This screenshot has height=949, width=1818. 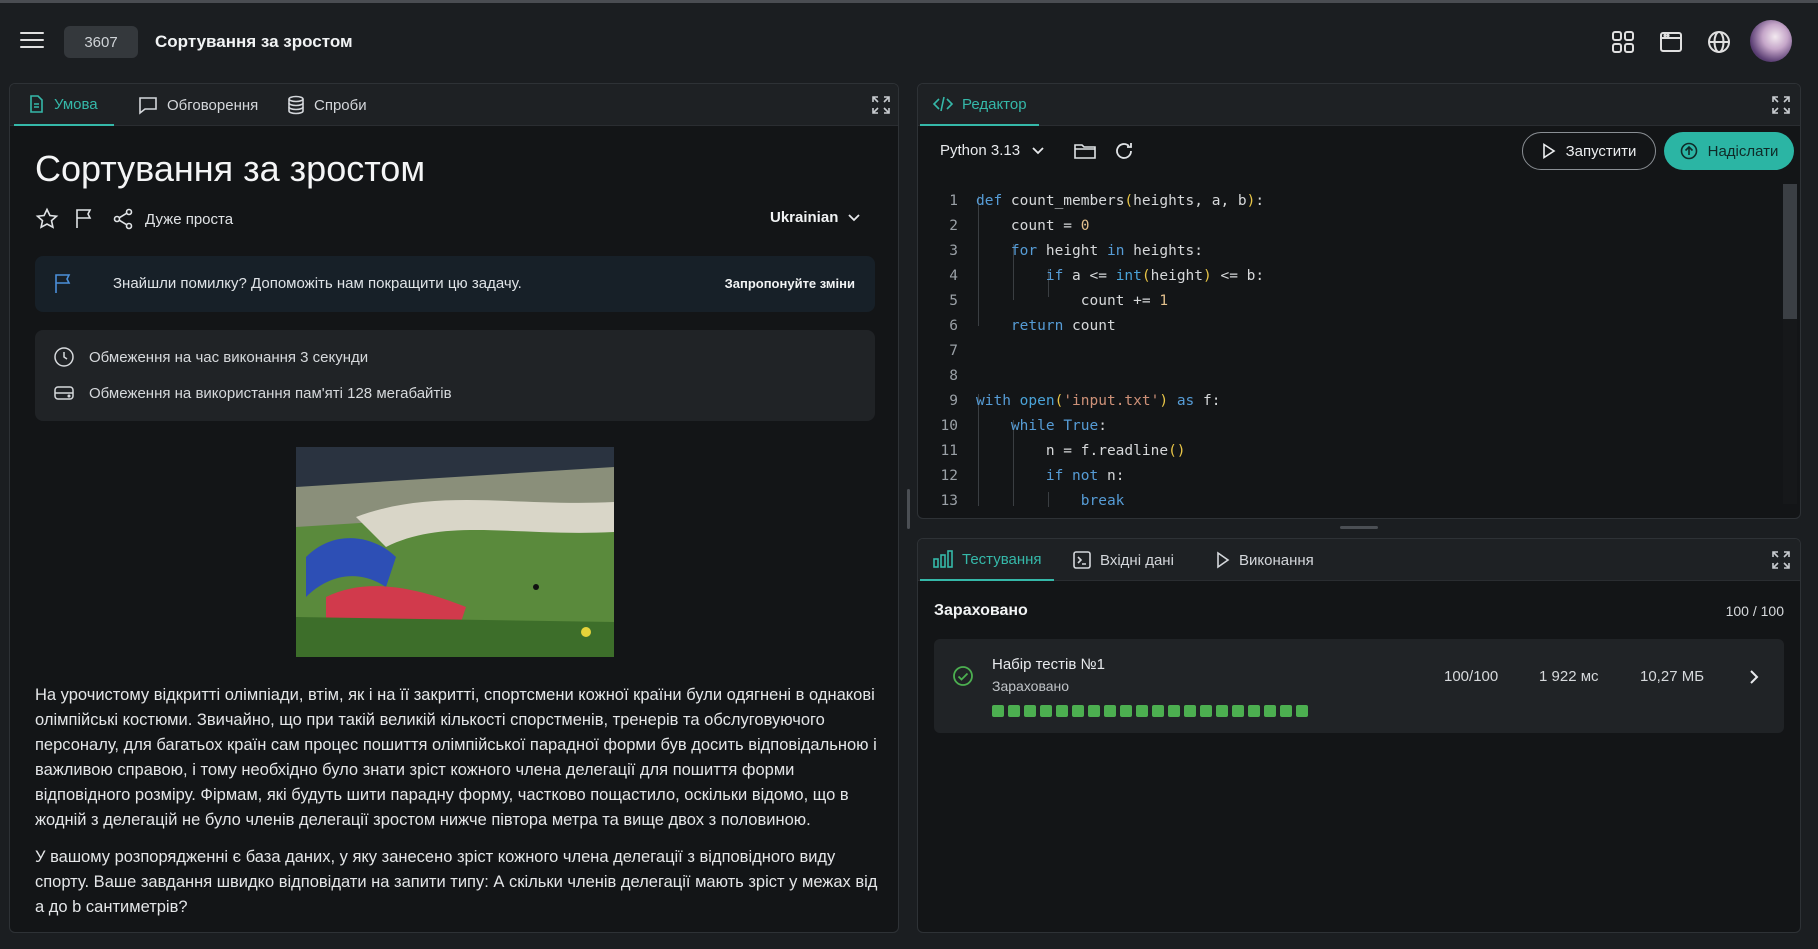 I want to click on document-icon, so click(x=36, y=104).